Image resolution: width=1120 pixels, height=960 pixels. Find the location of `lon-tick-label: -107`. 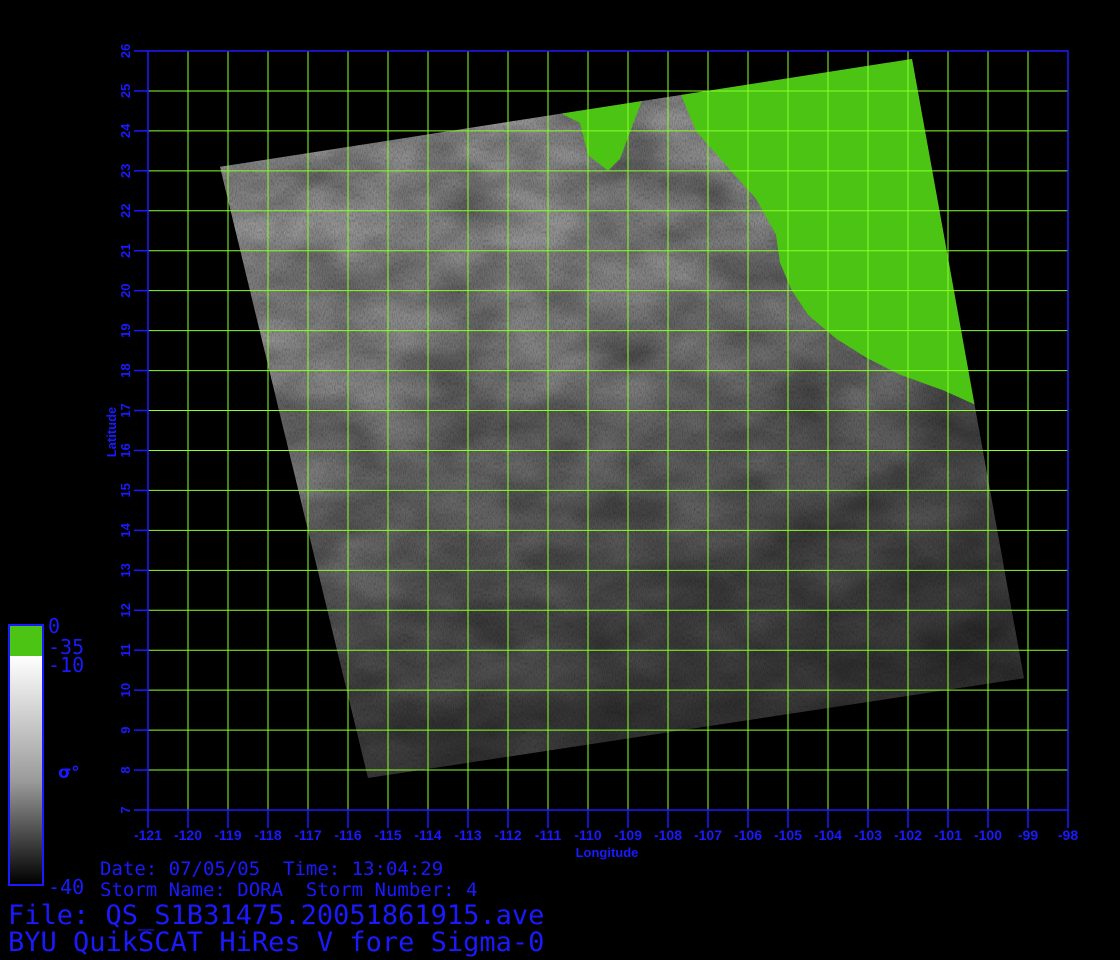

lon-tick-label: -107 is located at coordinates (708, 835).